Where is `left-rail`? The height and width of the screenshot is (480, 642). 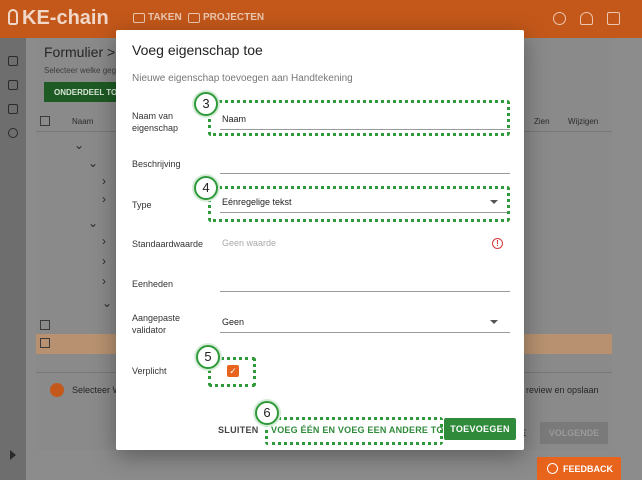 left-rail is located at coordinates (13, 259).